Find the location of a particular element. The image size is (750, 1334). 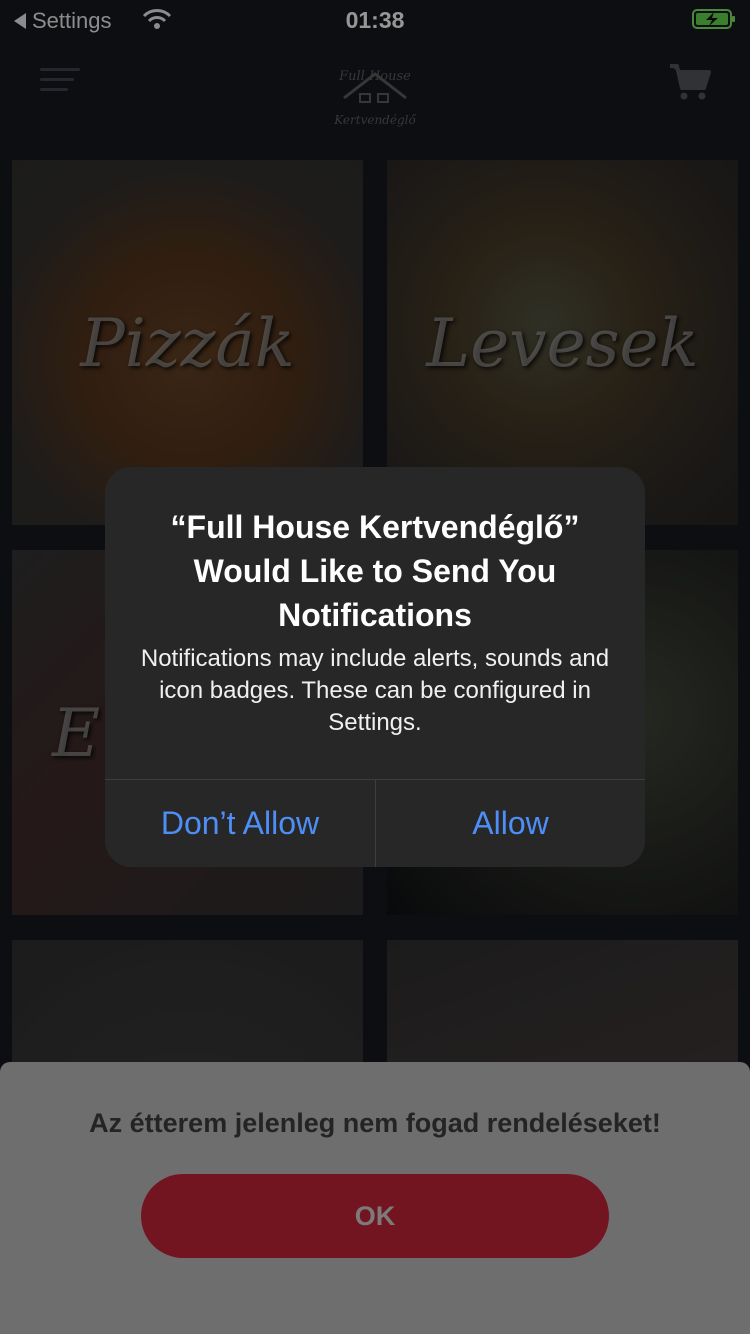

ok-button: OK is located at coordinates (375, 1216).